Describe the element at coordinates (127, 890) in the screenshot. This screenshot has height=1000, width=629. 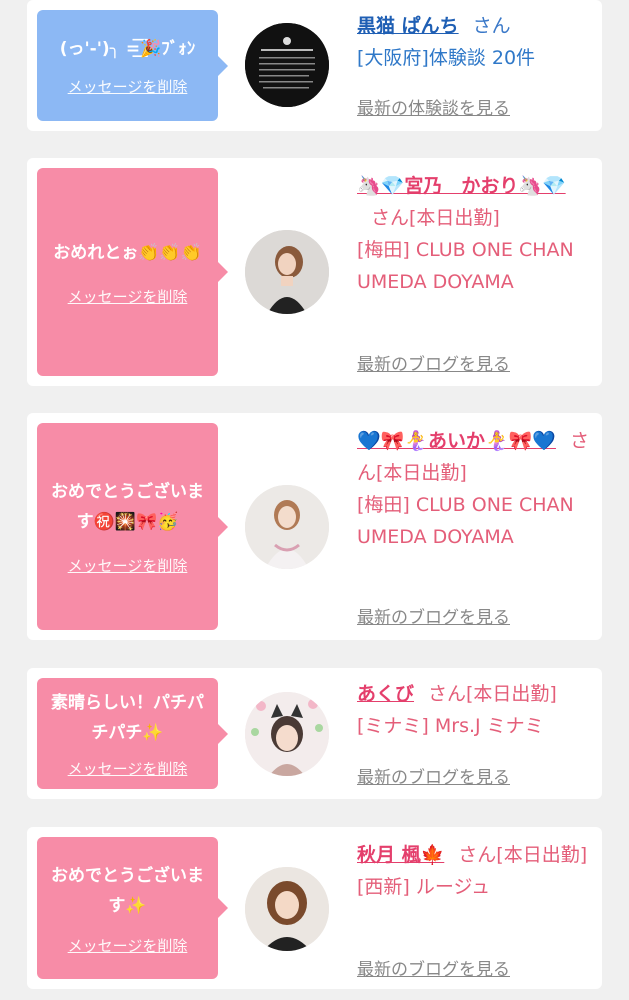
I see `message-text: おめでとうございます✨` at that location.